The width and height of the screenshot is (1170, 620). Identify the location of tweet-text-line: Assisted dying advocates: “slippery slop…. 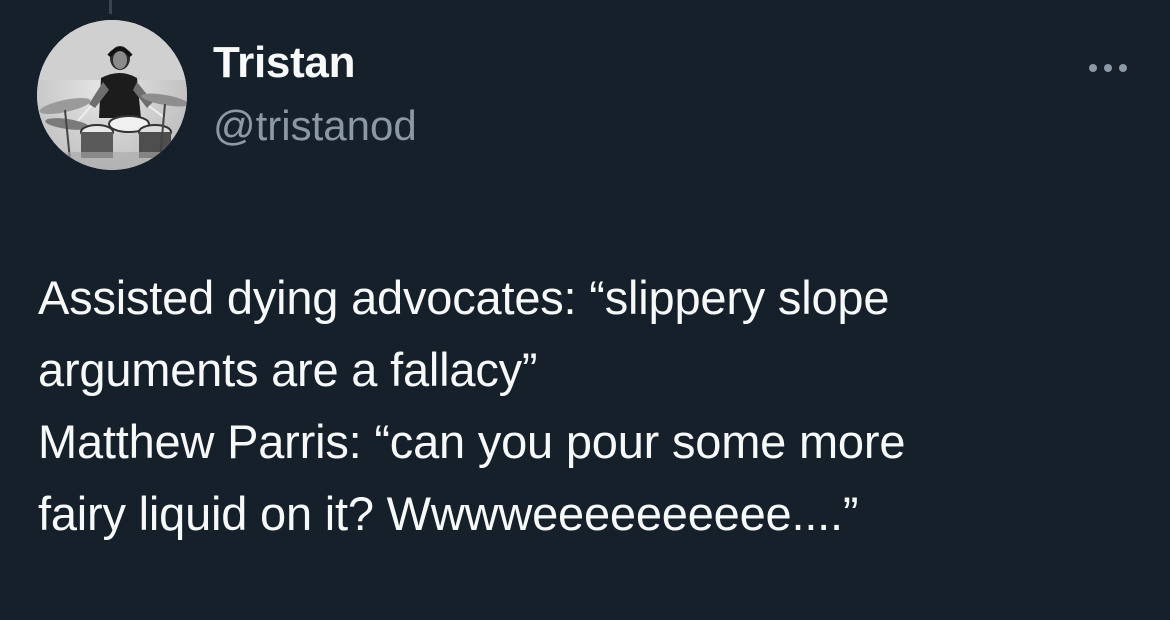
(464, 297).